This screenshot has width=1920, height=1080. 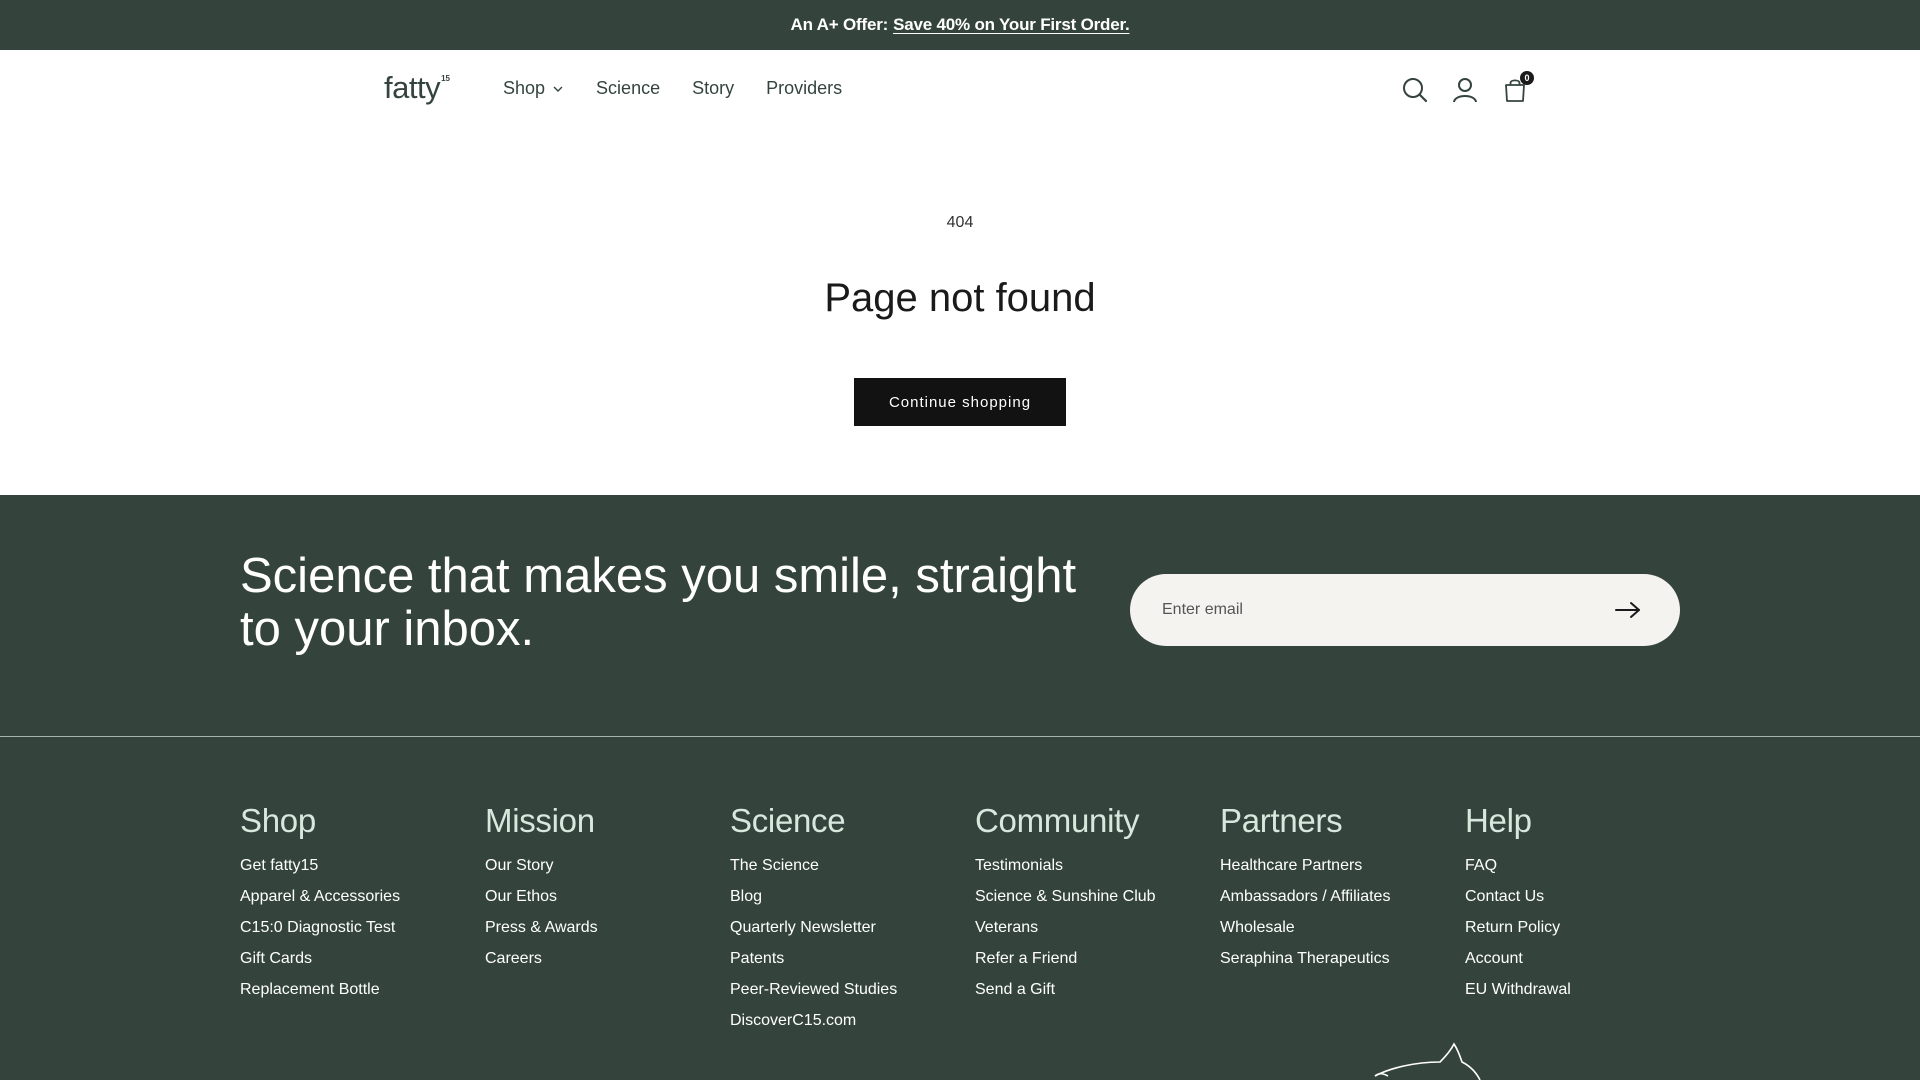 I want to click on footer-link: Return Policy, so click(x=1585, y=933).